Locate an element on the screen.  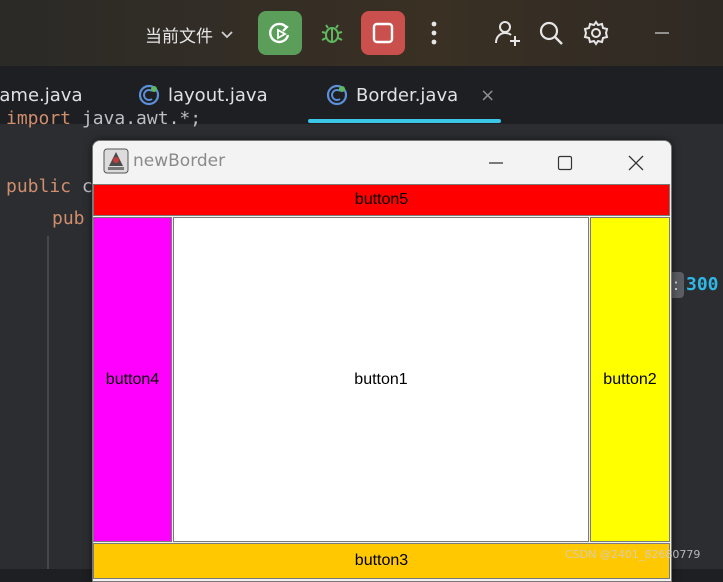
gear-icon is located at coordinates (596, 33).